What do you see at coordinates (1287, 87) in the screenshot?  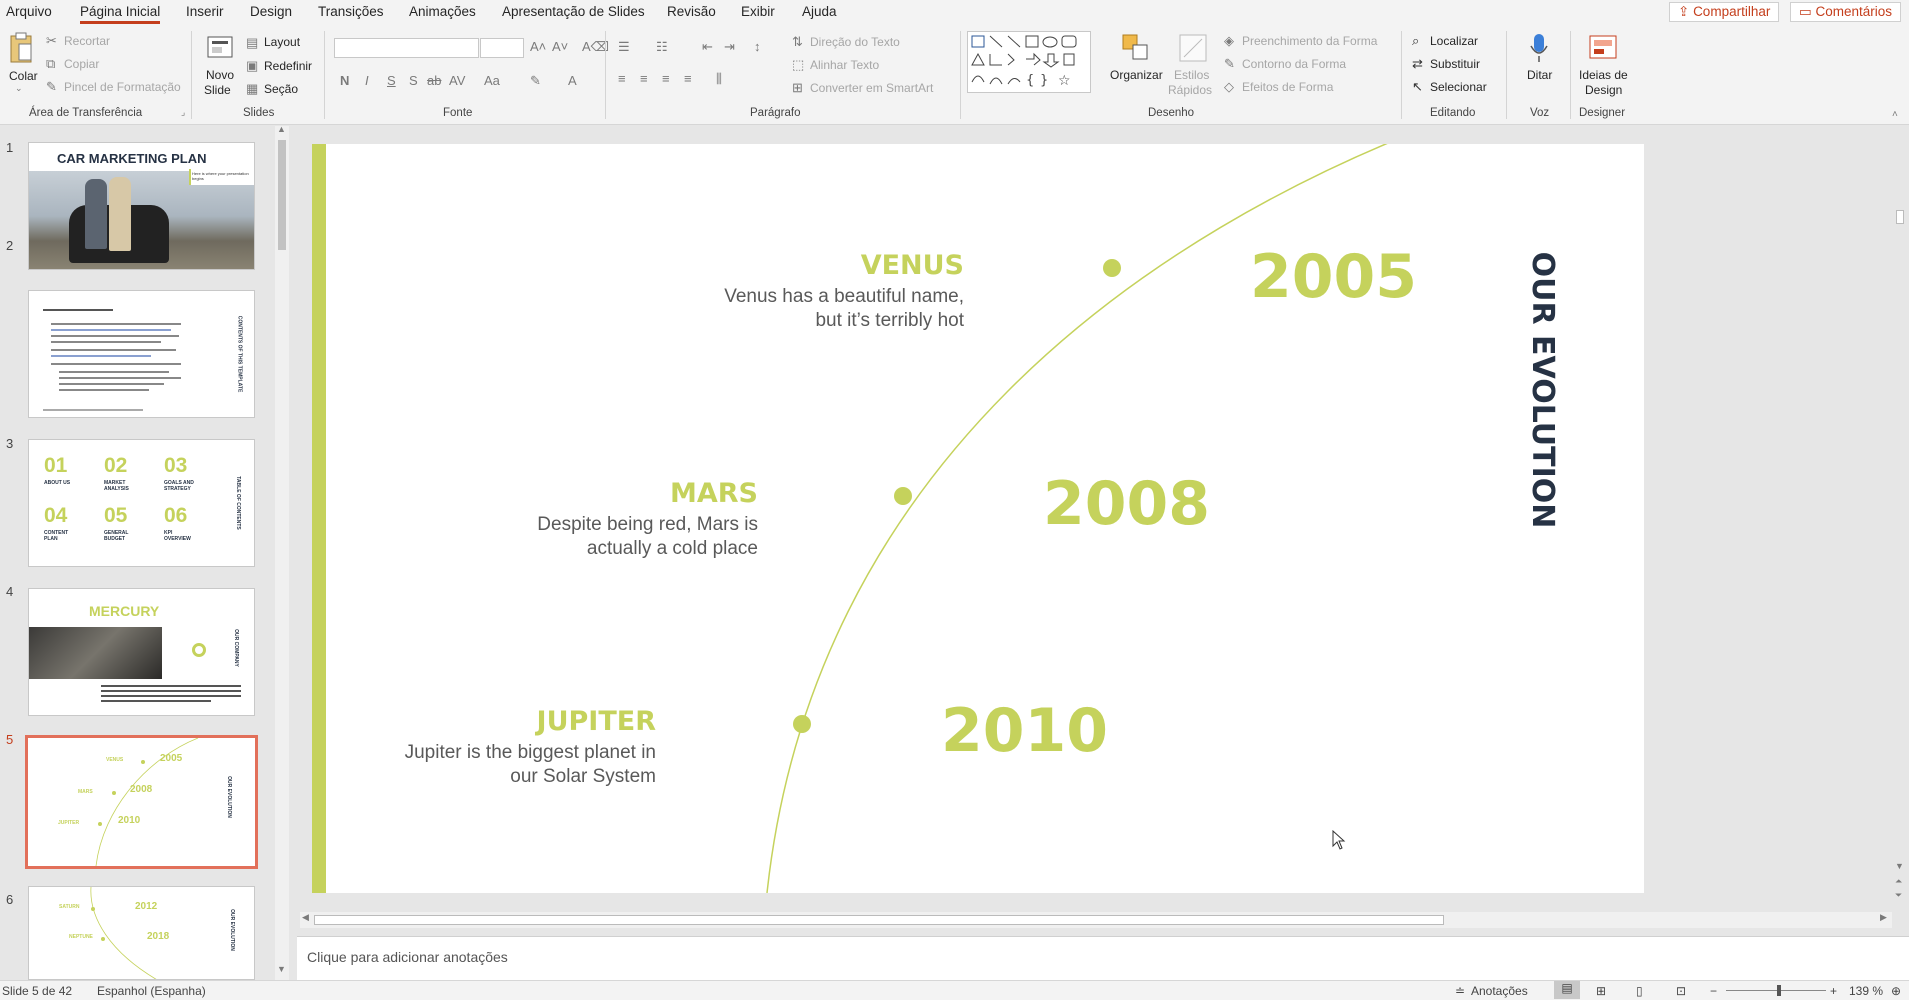 I see `shape-effects-button: Efeitos de Forma` at bounding box center [1287, 87].